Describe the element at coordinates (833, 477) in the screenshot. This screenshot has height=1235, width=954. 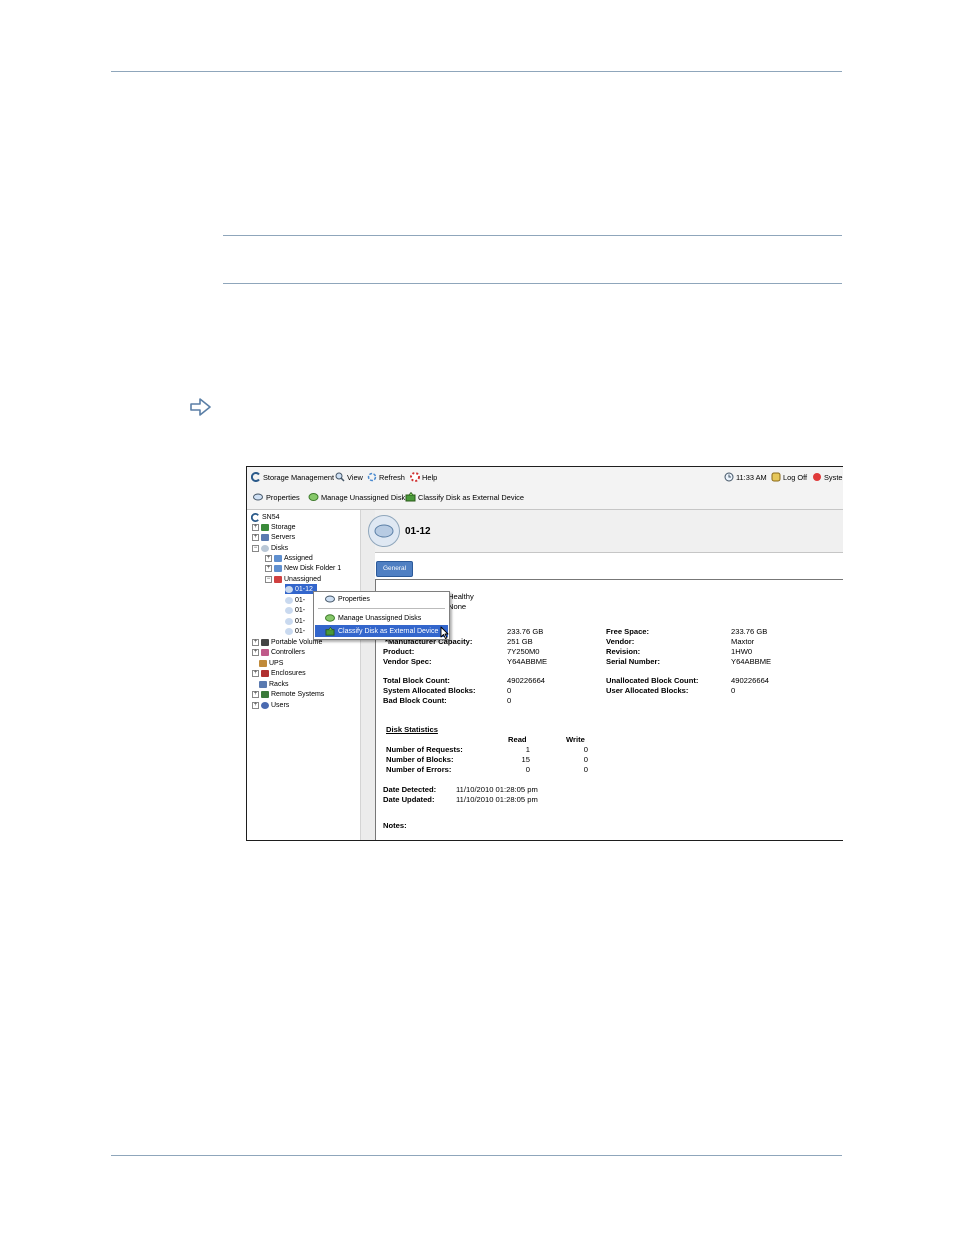
I see `system-label: Syste` at that location.